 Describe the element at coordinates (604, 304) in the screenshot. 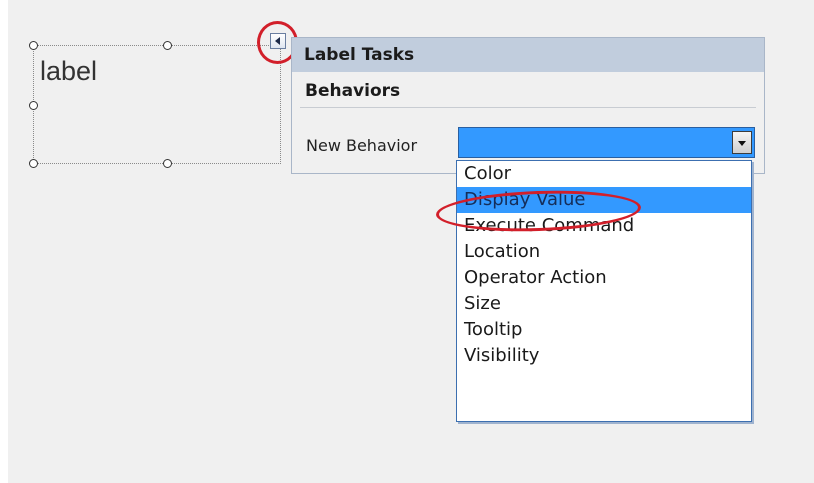

I see `option-size: Size` at that location.